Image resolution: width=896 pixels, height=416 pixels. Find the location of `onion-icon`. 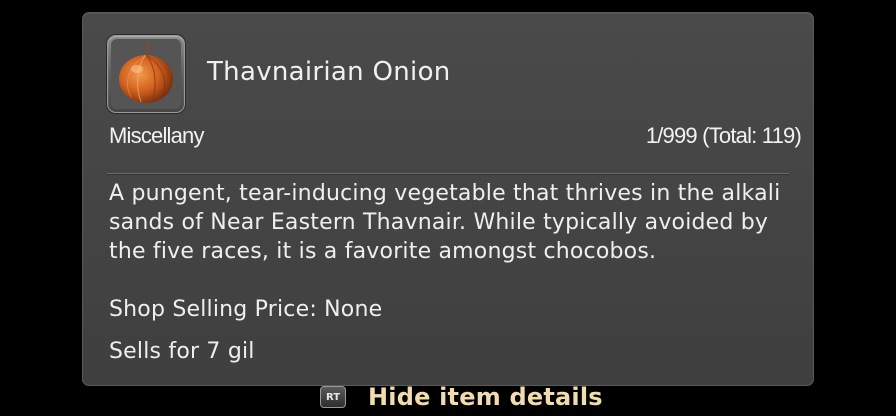

onion-icon is located at coordinates (146, 74).